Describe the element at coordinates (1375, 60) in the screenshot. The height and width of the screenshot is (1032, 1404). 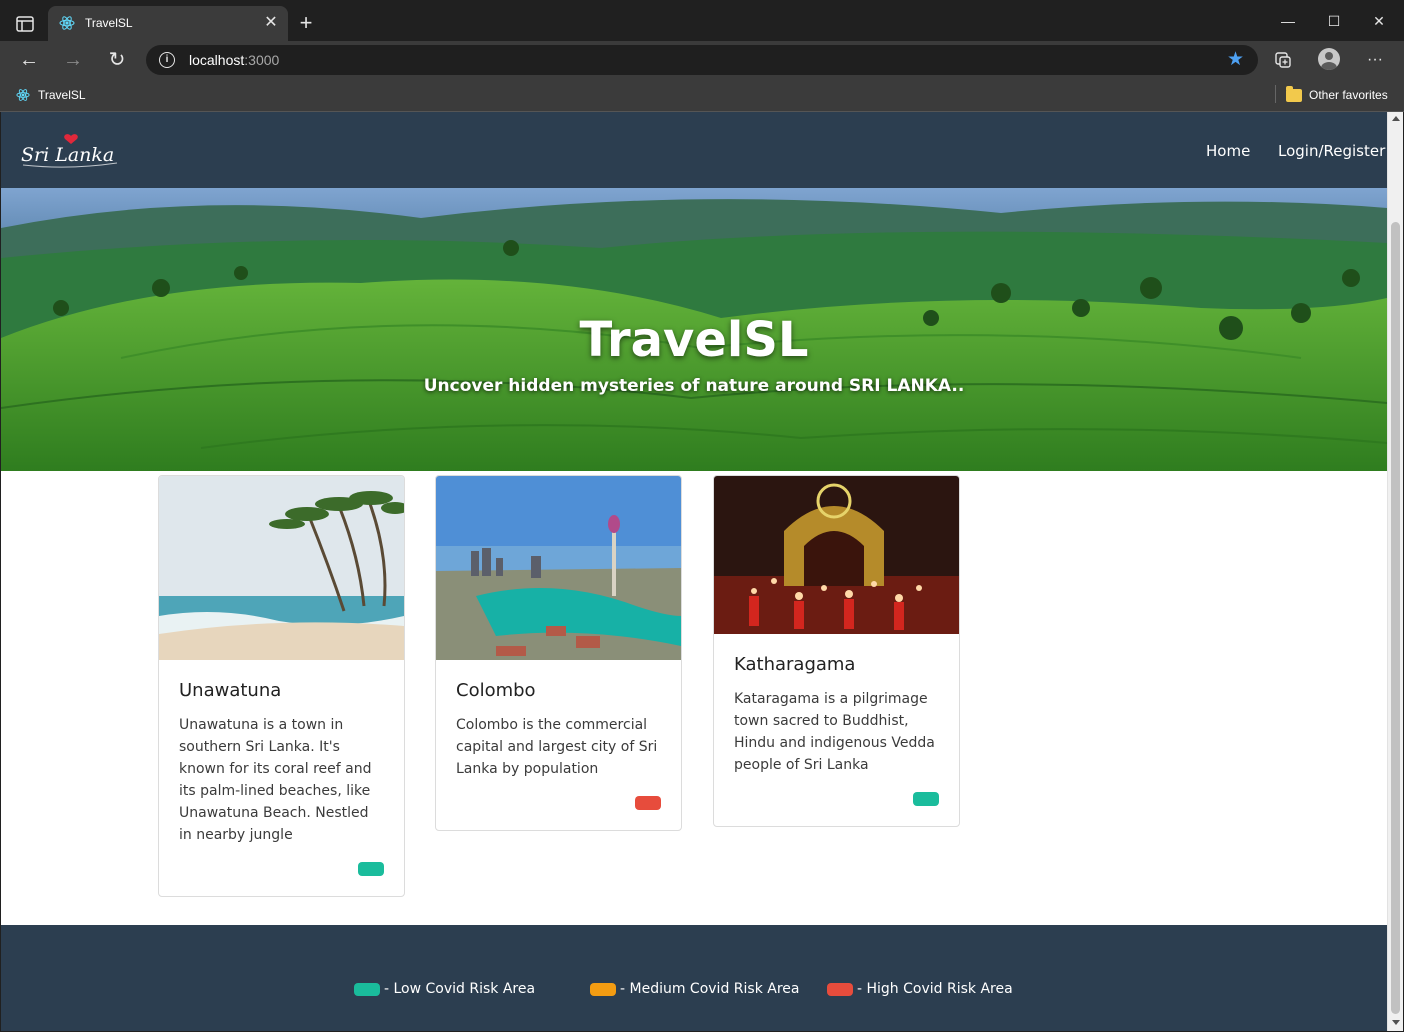
I see `more-menu-icon: ···` at that location.